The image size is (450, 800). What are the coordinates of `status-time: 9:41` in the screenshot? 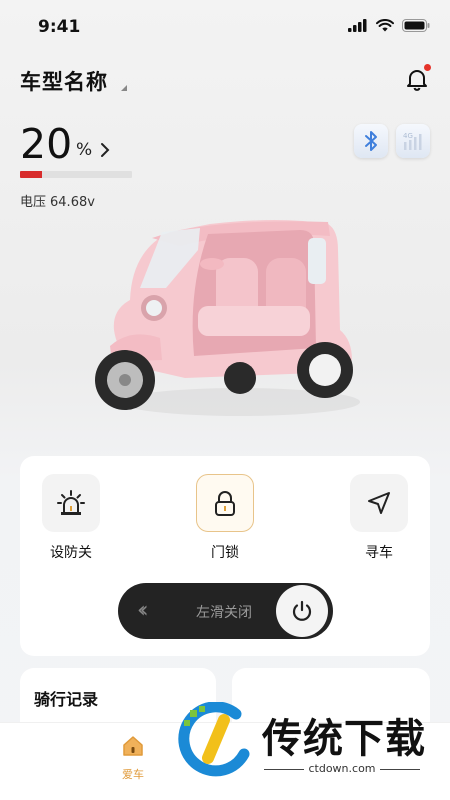 It's located at (59, 27).